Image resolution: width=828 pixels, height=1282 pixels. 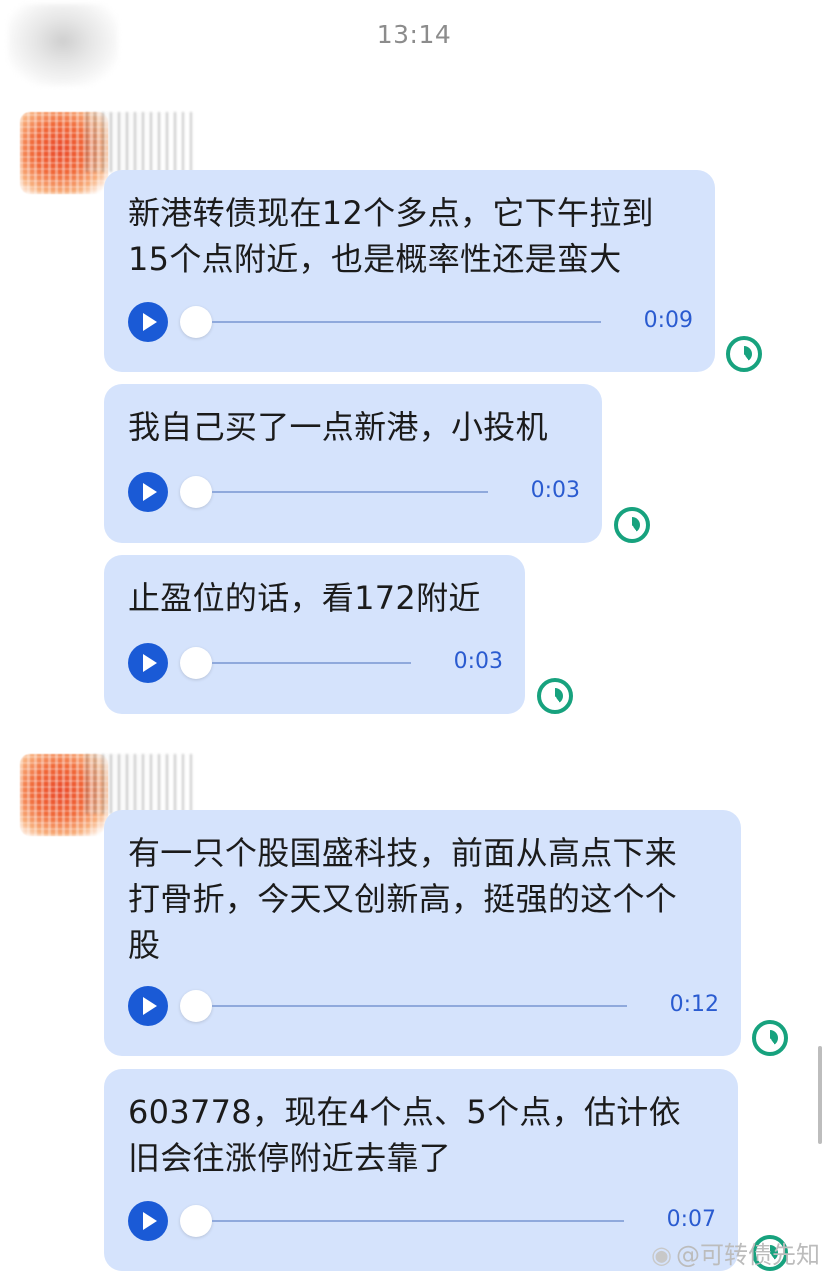 I want to click on voice-message-bubble: 我自己买了一点新港，小投机 0:03, so click(x=353, y=463).